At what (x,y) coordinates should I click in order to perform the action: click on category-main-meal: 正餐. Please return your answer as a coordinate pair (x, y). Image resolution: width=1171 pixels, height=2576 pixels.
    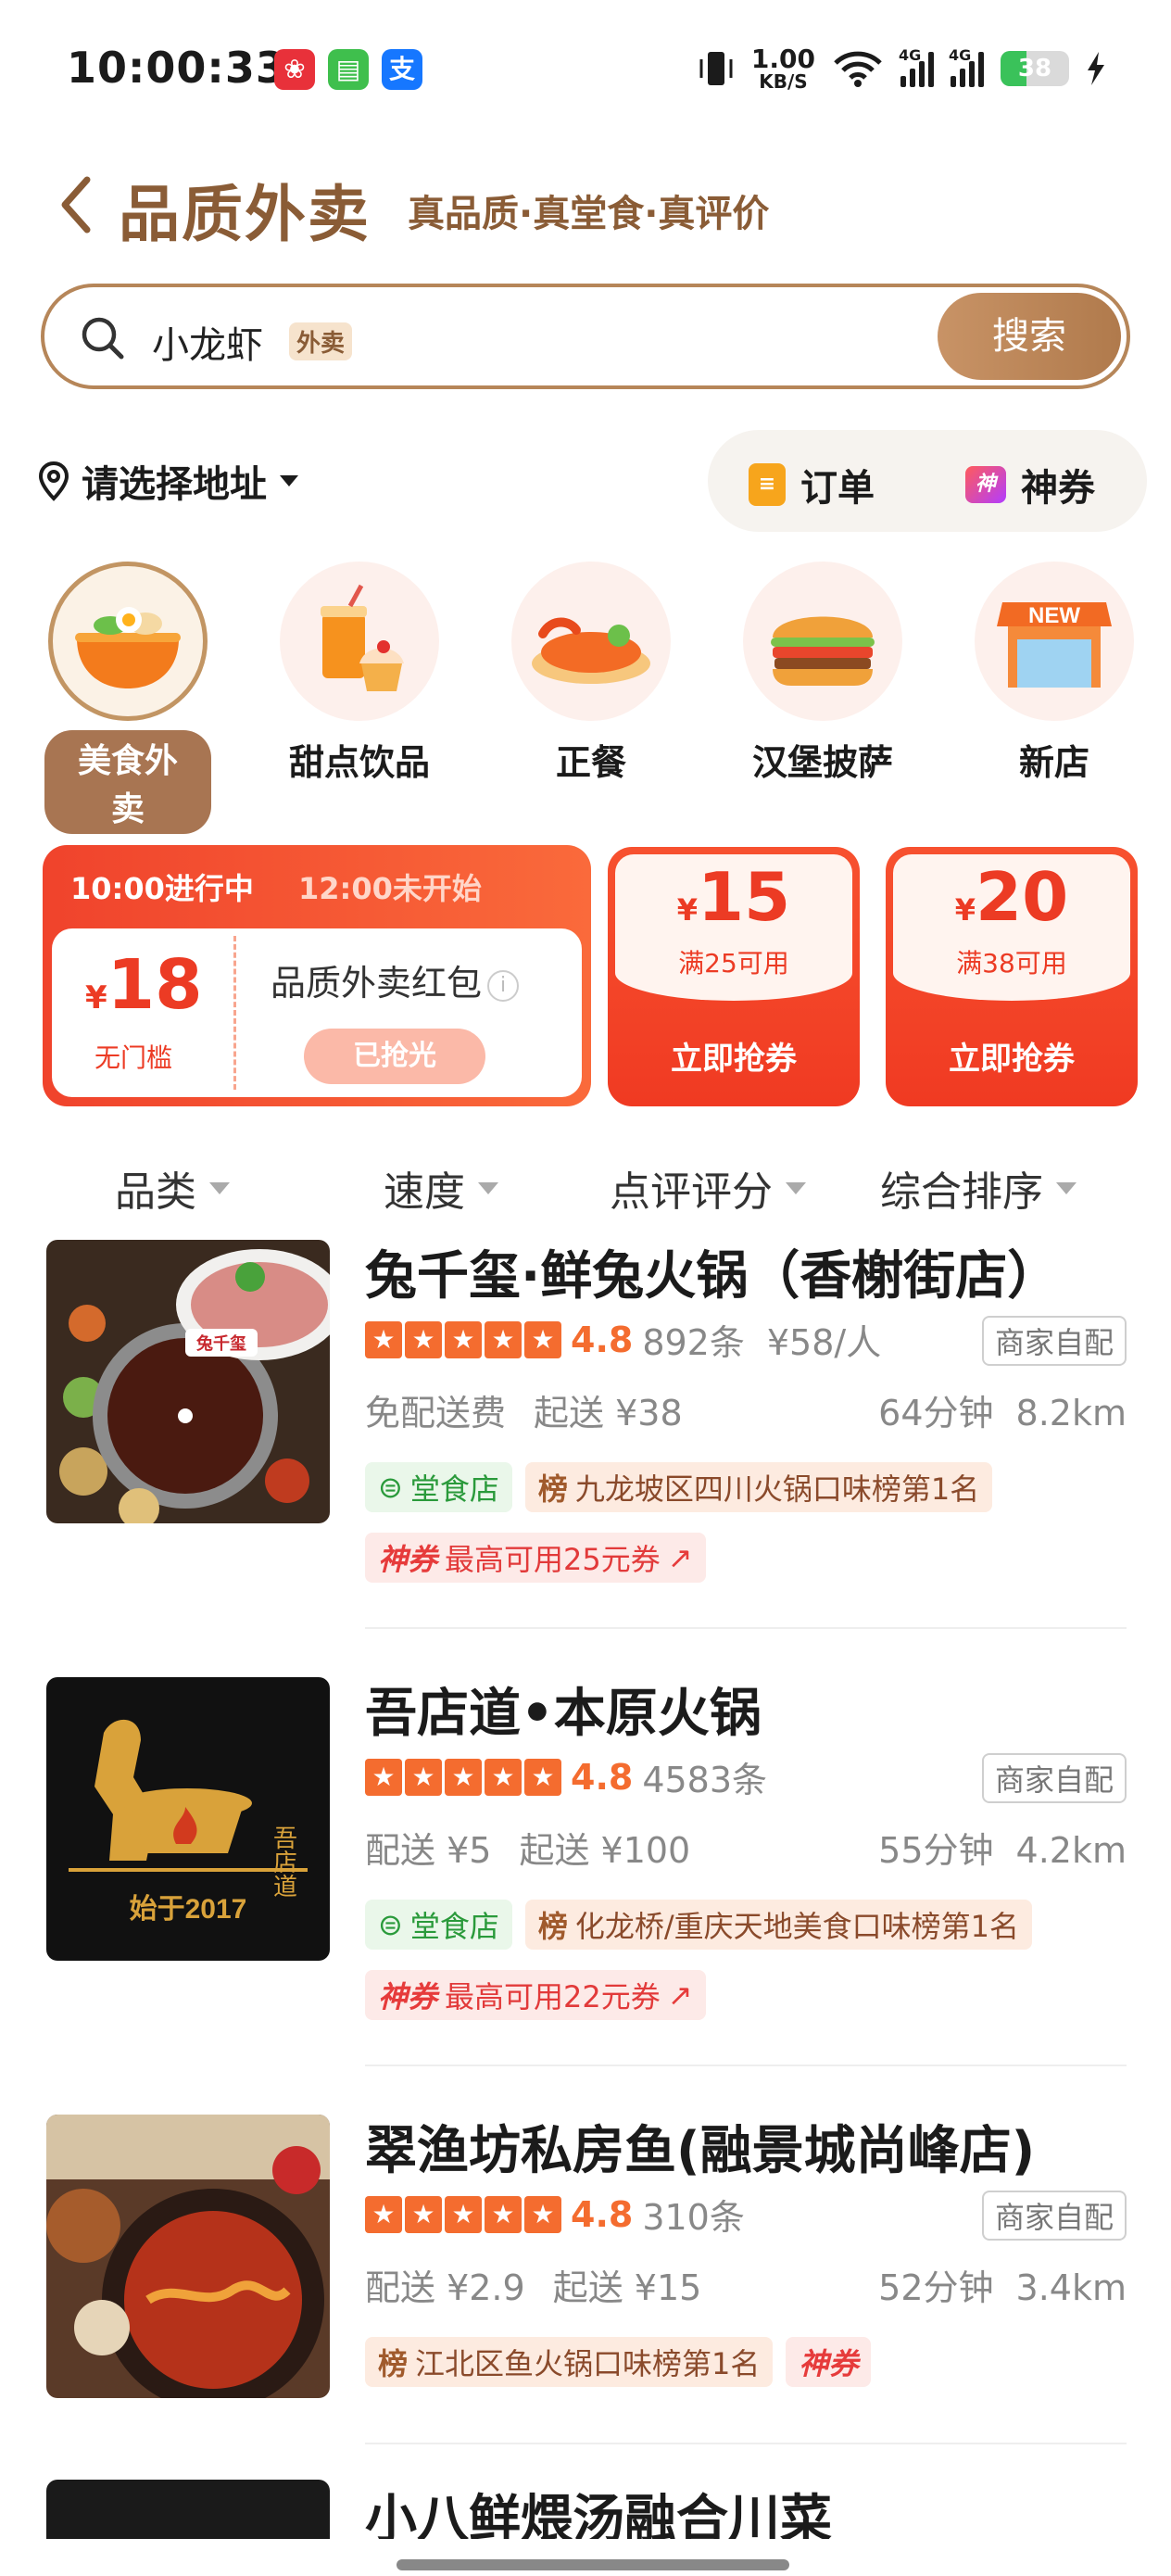
    Looking at the image, I should click on (591, 674).